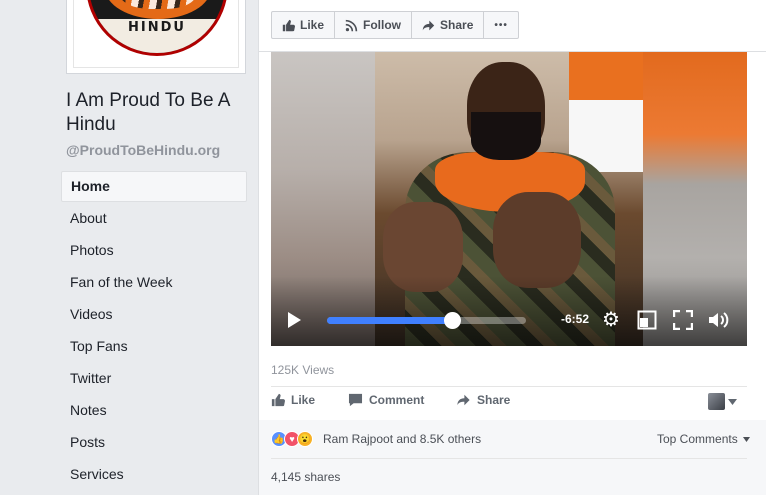 The width and height of the screenshot is (766, 495). What do you see at coordinates (494, 400) in the screenshot?
I see `post-share-label: Share` at bounding box center [494, 400].